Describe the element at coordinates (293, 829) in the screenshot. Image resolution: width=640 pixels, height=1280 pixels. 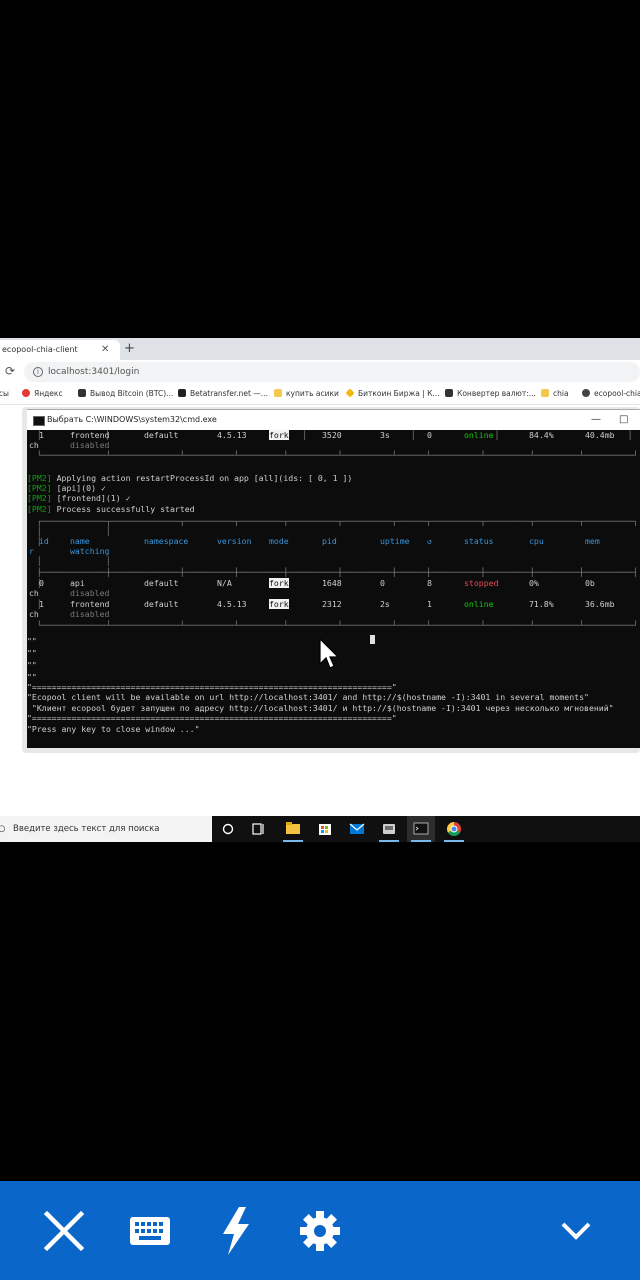
I see `file-explorer-icon` at that location.